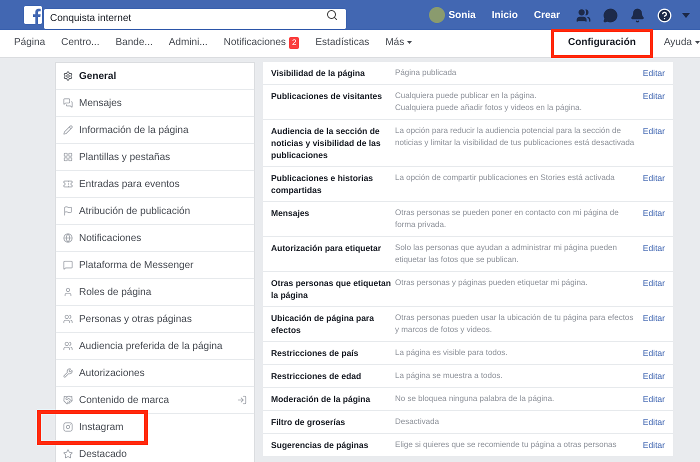 The width and height of the screenshot is (700, 462). Describe the element at coordinates (155, 130) in the screenshot. I see `sidebar-item: Información de la página` at that location.